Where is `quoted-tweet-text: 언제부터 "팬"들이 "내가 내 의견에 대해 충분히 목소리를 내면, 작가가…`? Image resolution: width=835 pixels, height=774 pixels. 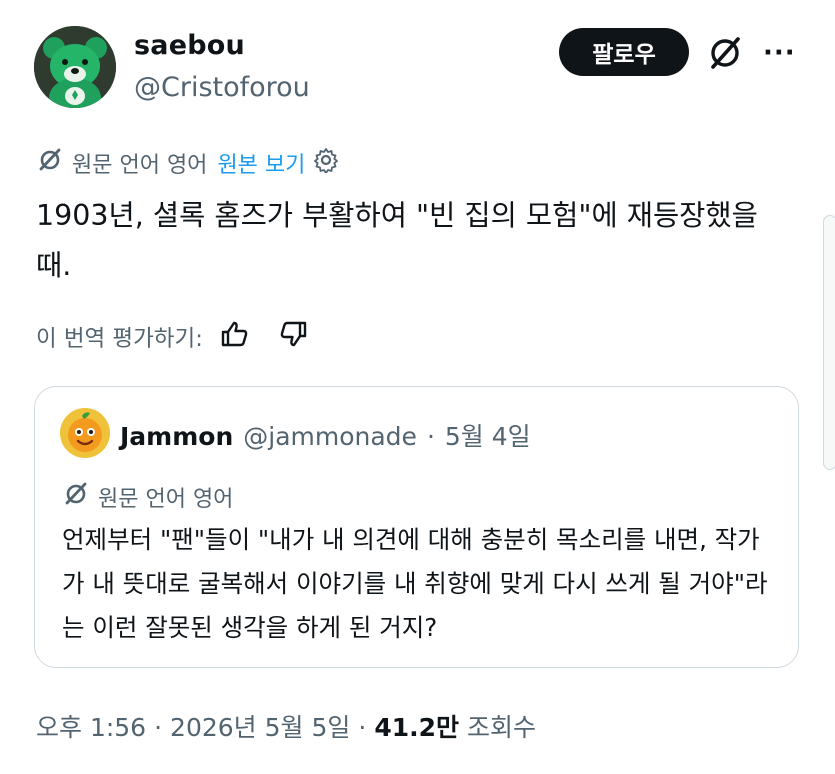 quoted-tweet-text: 언제부터 "팬"들이 "내가 내 의견에 대해 충분히 목소리를 내면, 작가가… is located at coordinates (415, 583).